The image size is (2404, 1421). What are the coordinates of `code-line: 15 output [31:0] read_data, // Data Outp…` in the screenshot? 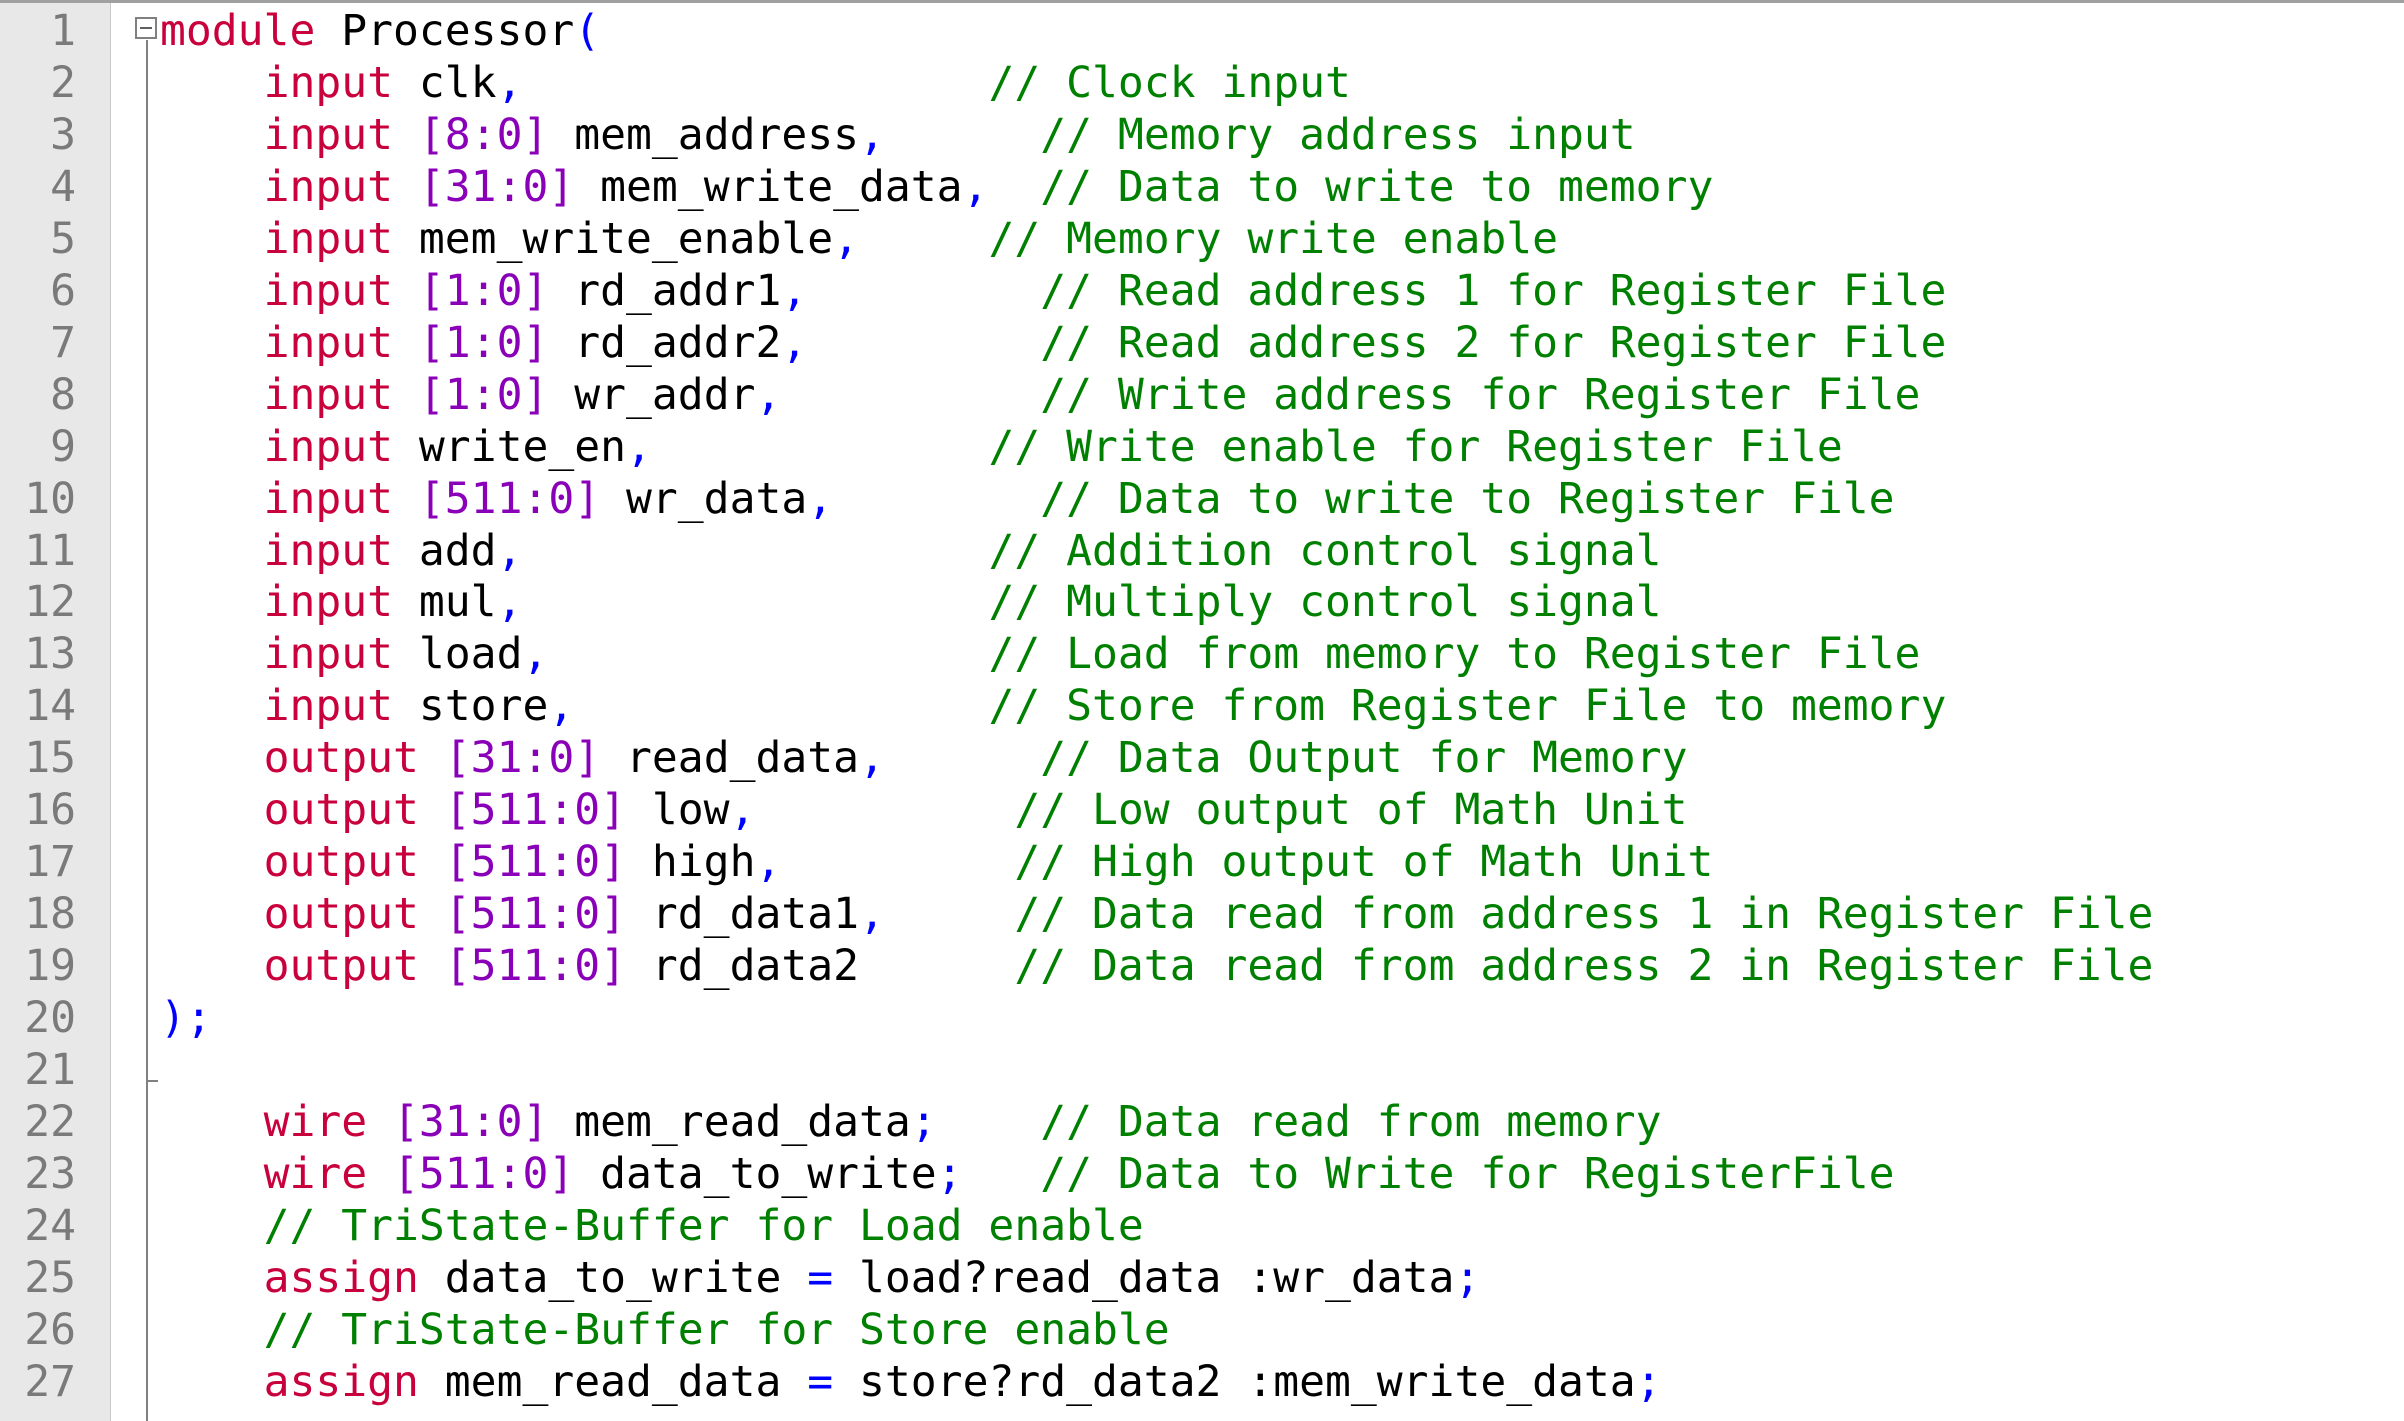 It's located at (1202, 758).